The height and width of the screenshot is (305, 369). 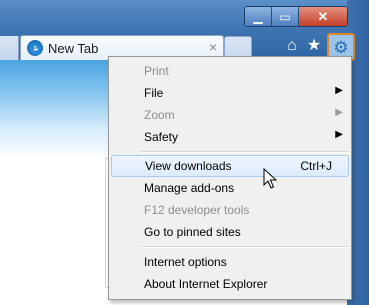 I want to click on mouse-cursor-icon, so click(x=270, y=178).